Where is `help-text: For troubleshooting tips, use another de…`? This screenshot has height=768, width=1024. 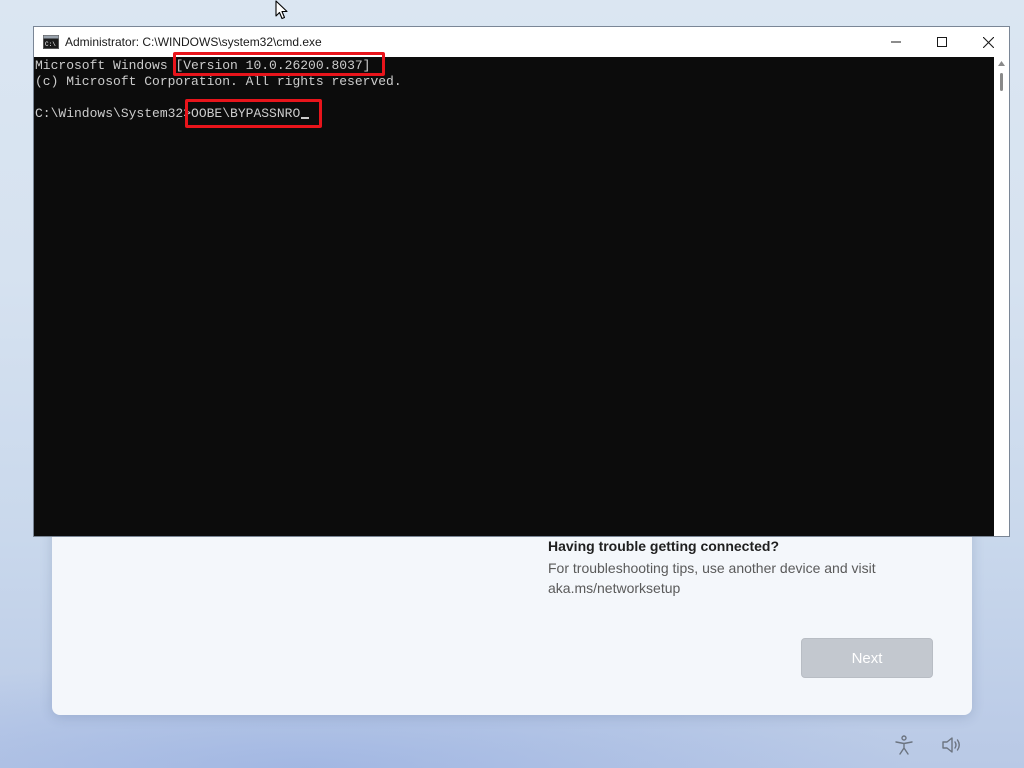
help-text: For troubleshooting tips, use another de… is located at coordinates (738, 578).